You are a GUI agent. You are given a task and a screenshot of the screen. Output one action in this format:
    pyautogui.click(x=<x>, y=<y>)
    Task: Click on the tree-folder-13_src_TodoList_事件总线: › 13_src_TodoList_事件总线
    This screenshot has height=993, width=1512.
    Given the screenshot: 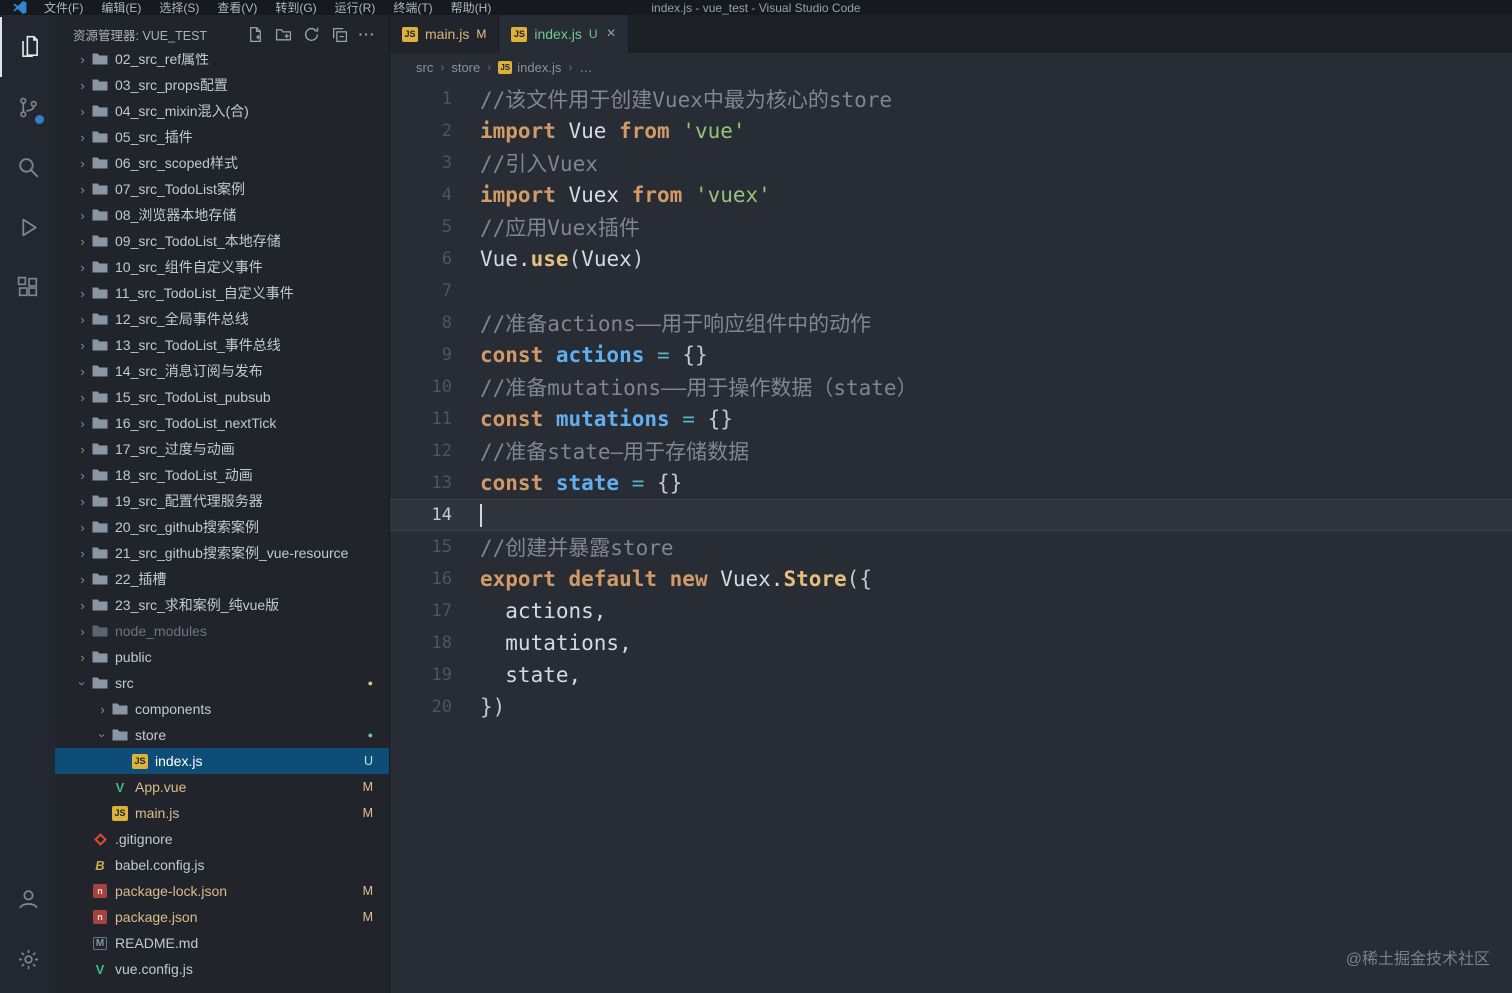 What is the action you would take?
    pyautogui.click(x=222, y=345)
    